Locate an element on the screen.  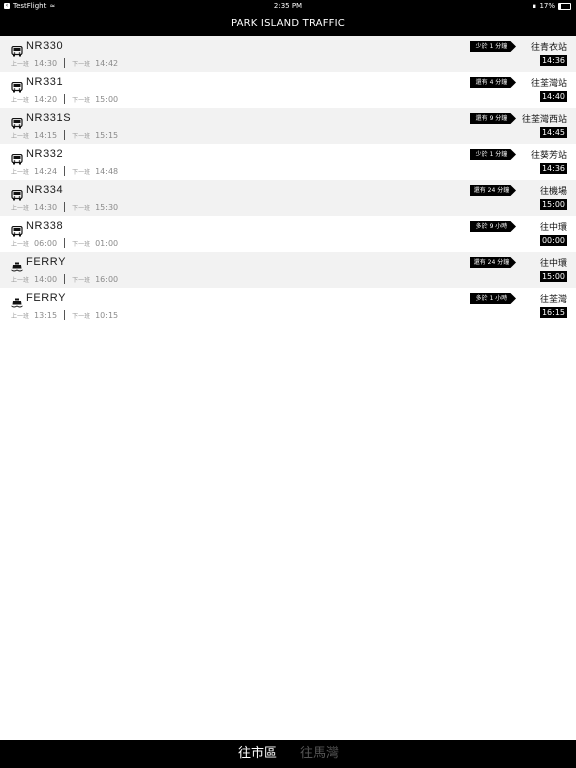
page-title: PARK ISLAND TRAFFIC is located at coordinates (288, 24).